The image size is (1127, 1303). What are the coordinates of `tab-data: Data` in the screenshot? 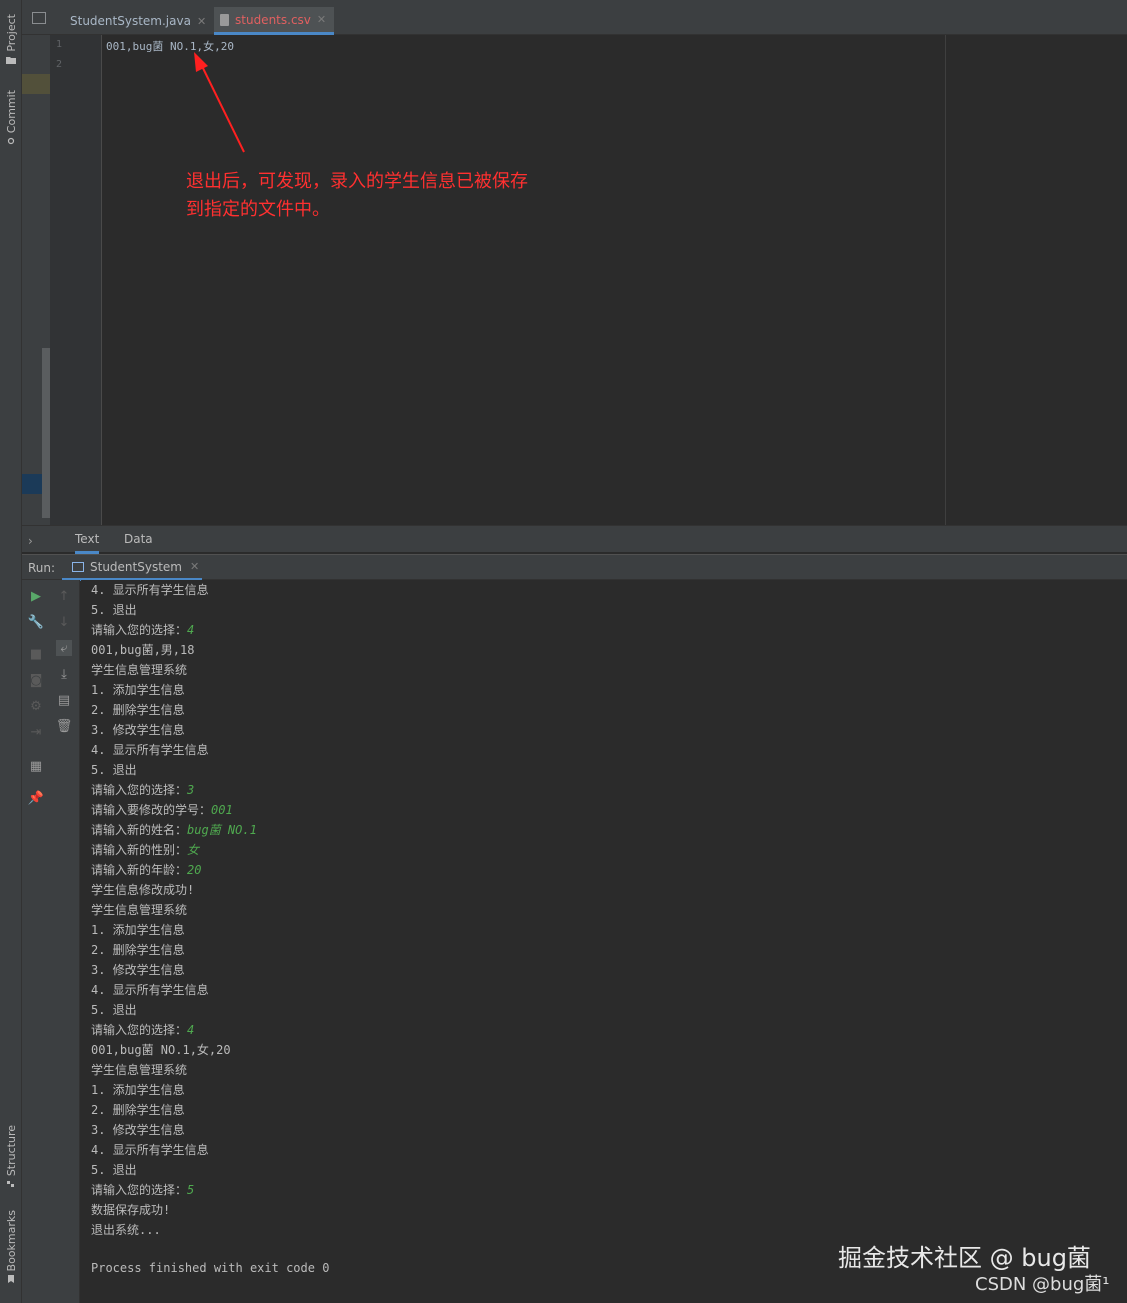 It's located at (138, 539).